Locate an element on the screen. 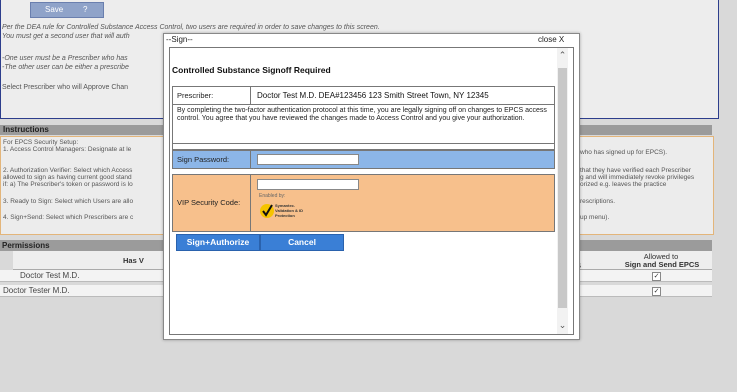 The width and height of the screenshot is (737, 392). has-column-header: Has V is located at coordinates (133, 260).